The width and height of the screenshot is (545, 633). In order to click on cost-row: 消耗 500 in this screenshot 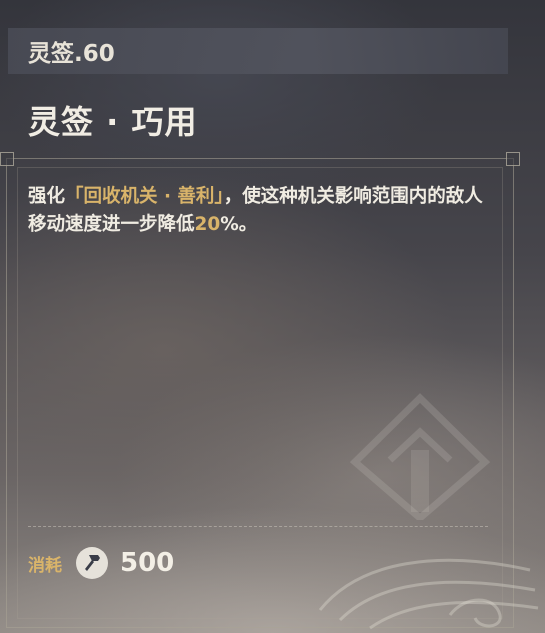, I will do `click(101, 563)`.